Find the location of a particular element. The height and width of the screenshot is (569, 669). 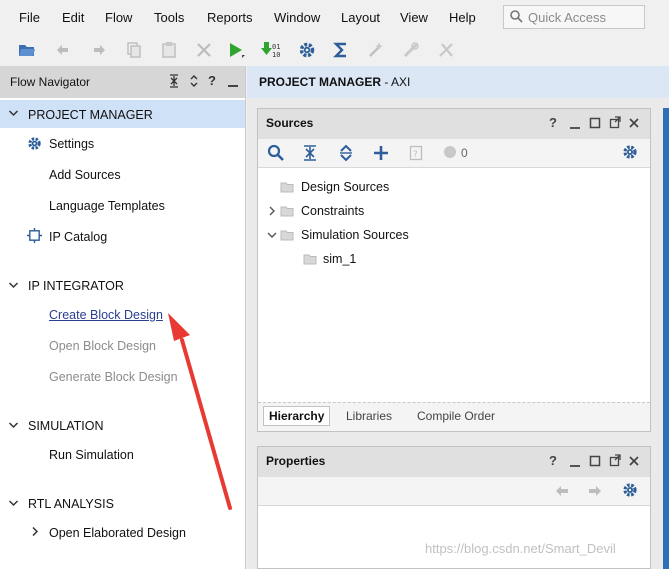

settings-icon is located at coordinates (307, 50).